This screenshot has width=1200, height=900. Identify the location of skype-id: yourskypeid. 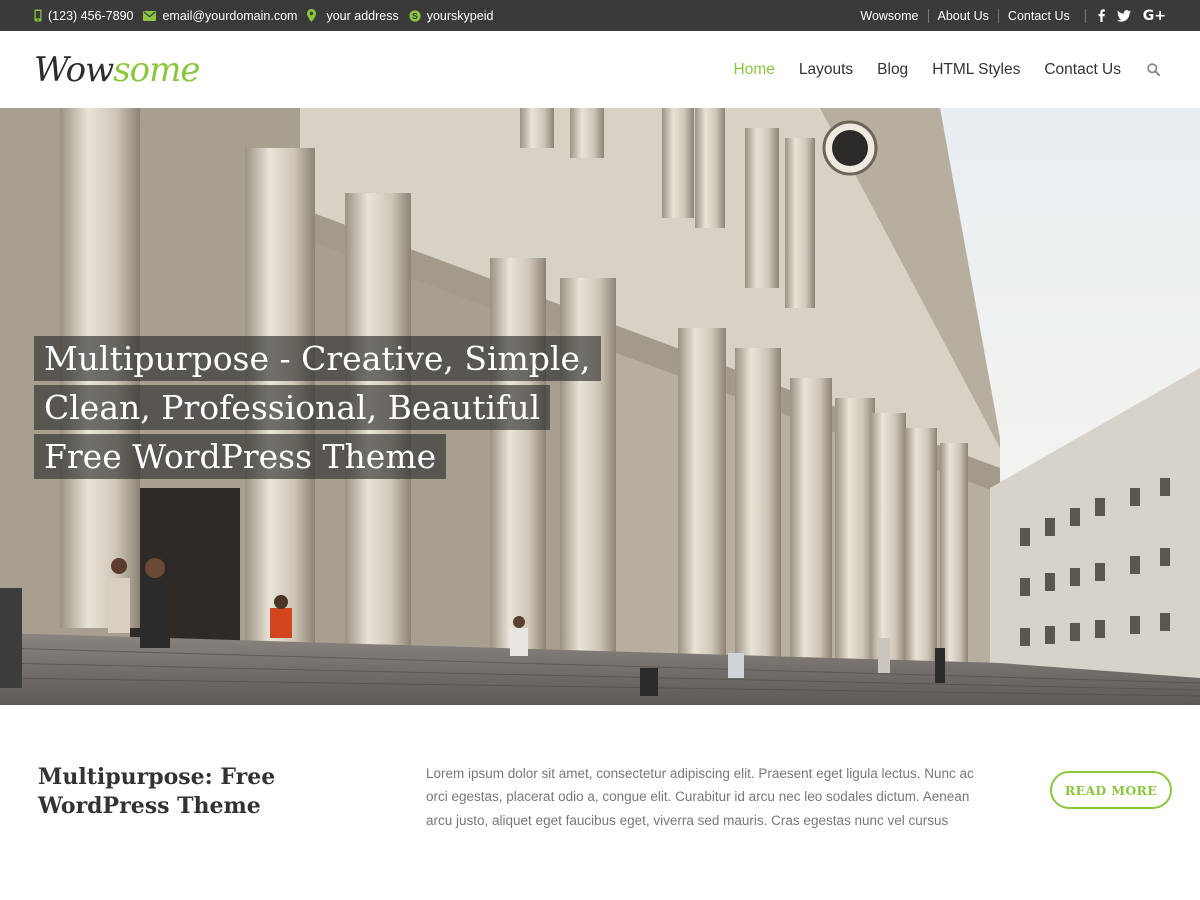
(460, 15).